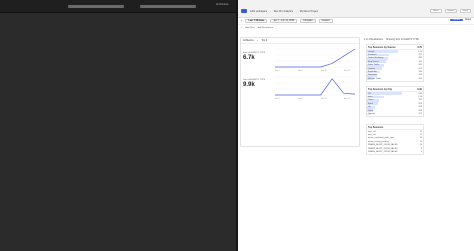 Image resolution: width=474 pixels, height=251 pixels. Describe the element at coordinates (372, 114) in the screenshot. I see `row-label: Canada` at that location.